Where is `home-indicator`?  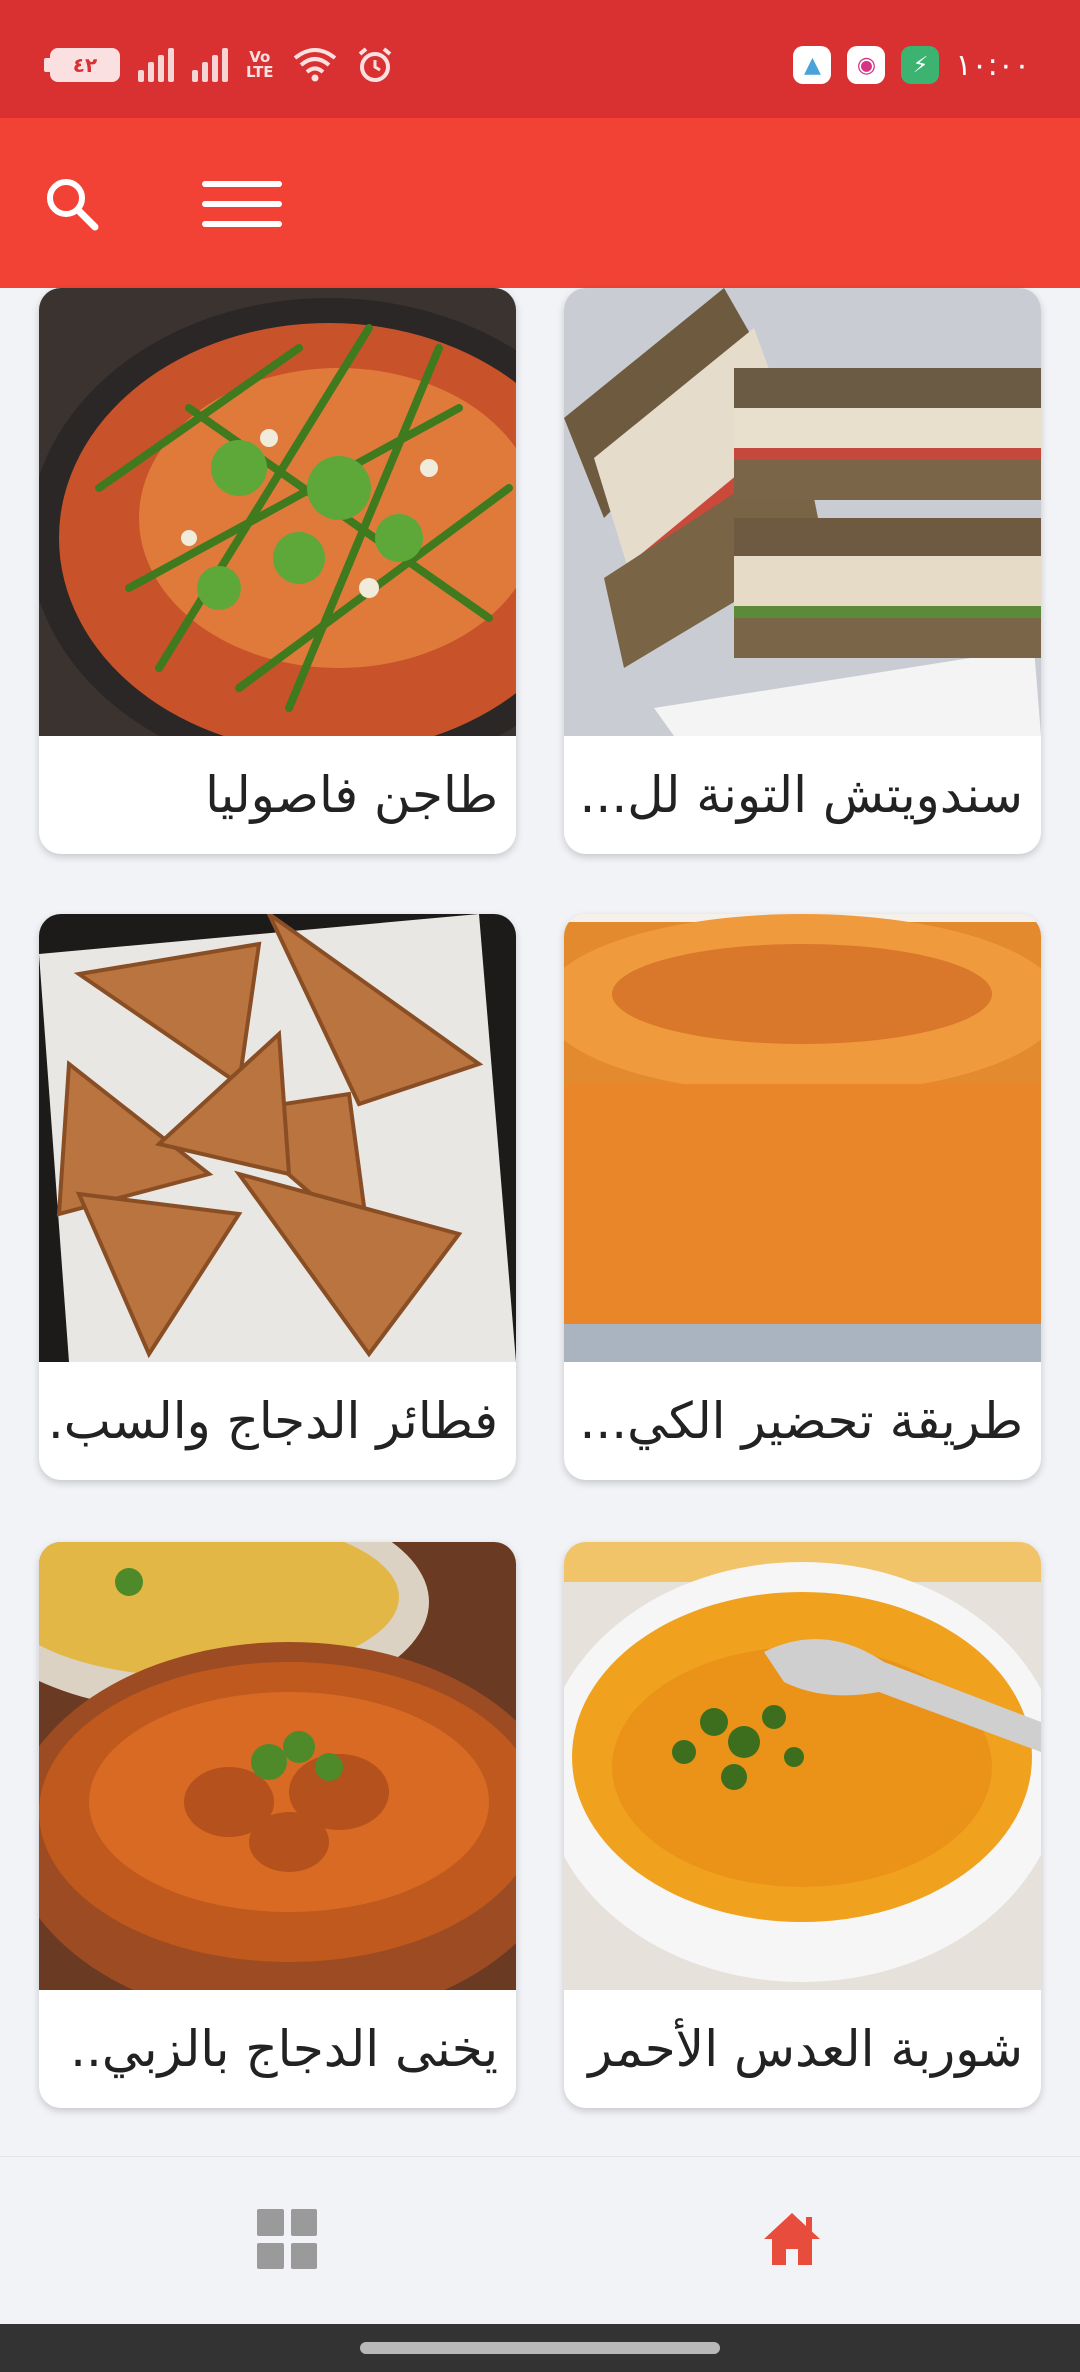 home-indicator is located at coordinates (540, 2348).